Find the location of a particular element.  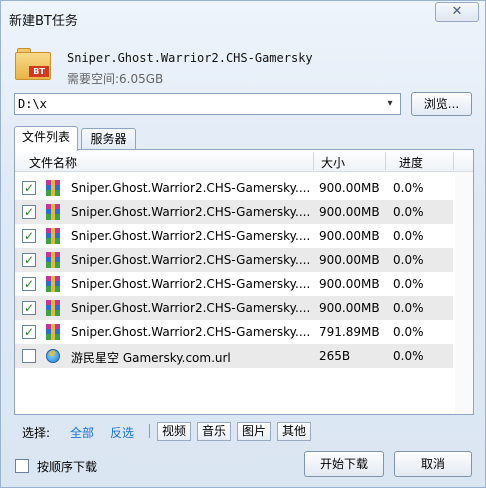

file-row: e 游民星空 Gamersky.com.url 265B 0.0% is located at coordinates (234, 356).